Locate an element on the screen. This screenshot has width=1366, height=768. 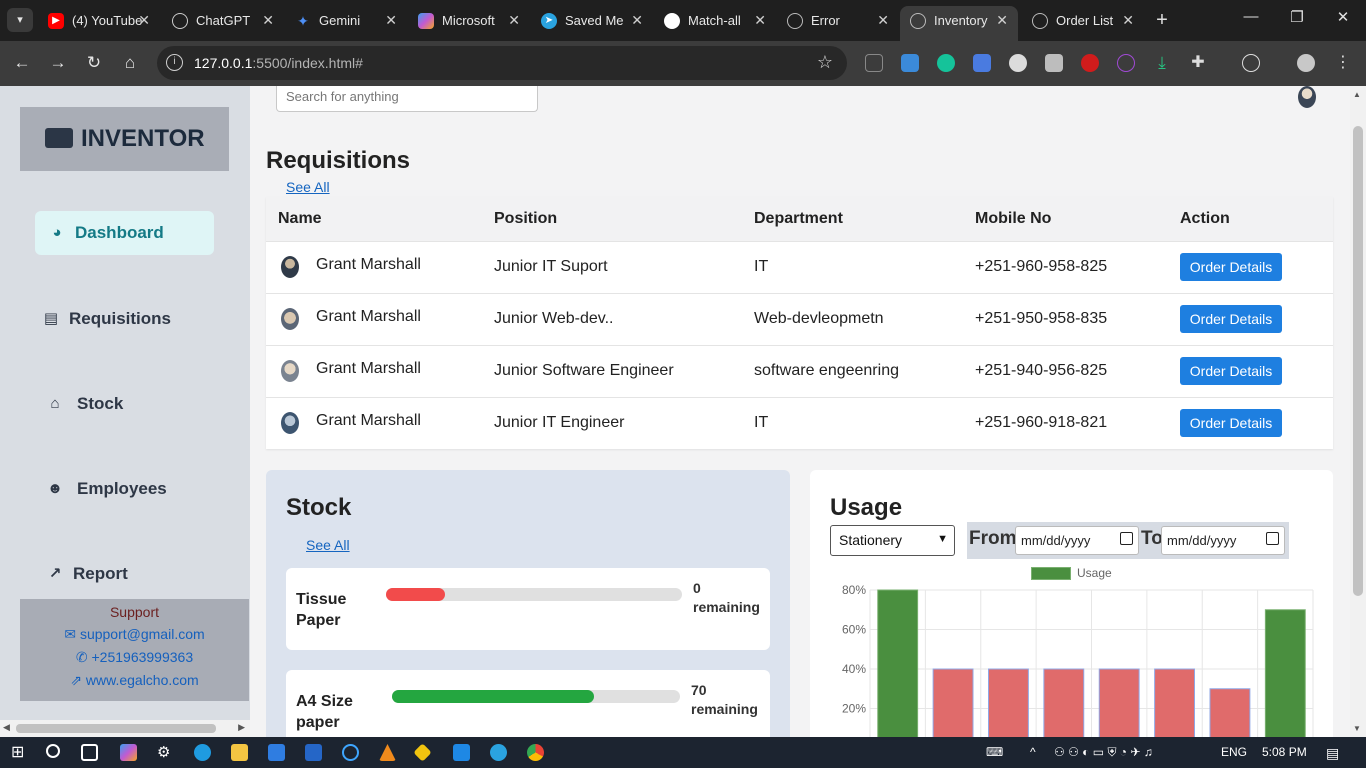
sidebar-item-stock: ⌂ Stock is located at coordinates (124, 404).